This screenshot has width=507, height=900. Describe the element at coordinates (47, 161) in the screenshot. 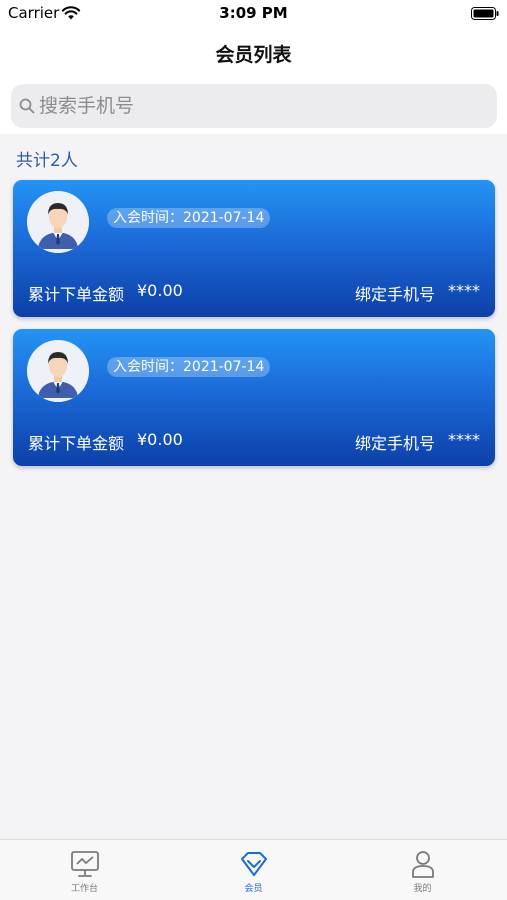

I see `member-count: 共计2人` at that location.